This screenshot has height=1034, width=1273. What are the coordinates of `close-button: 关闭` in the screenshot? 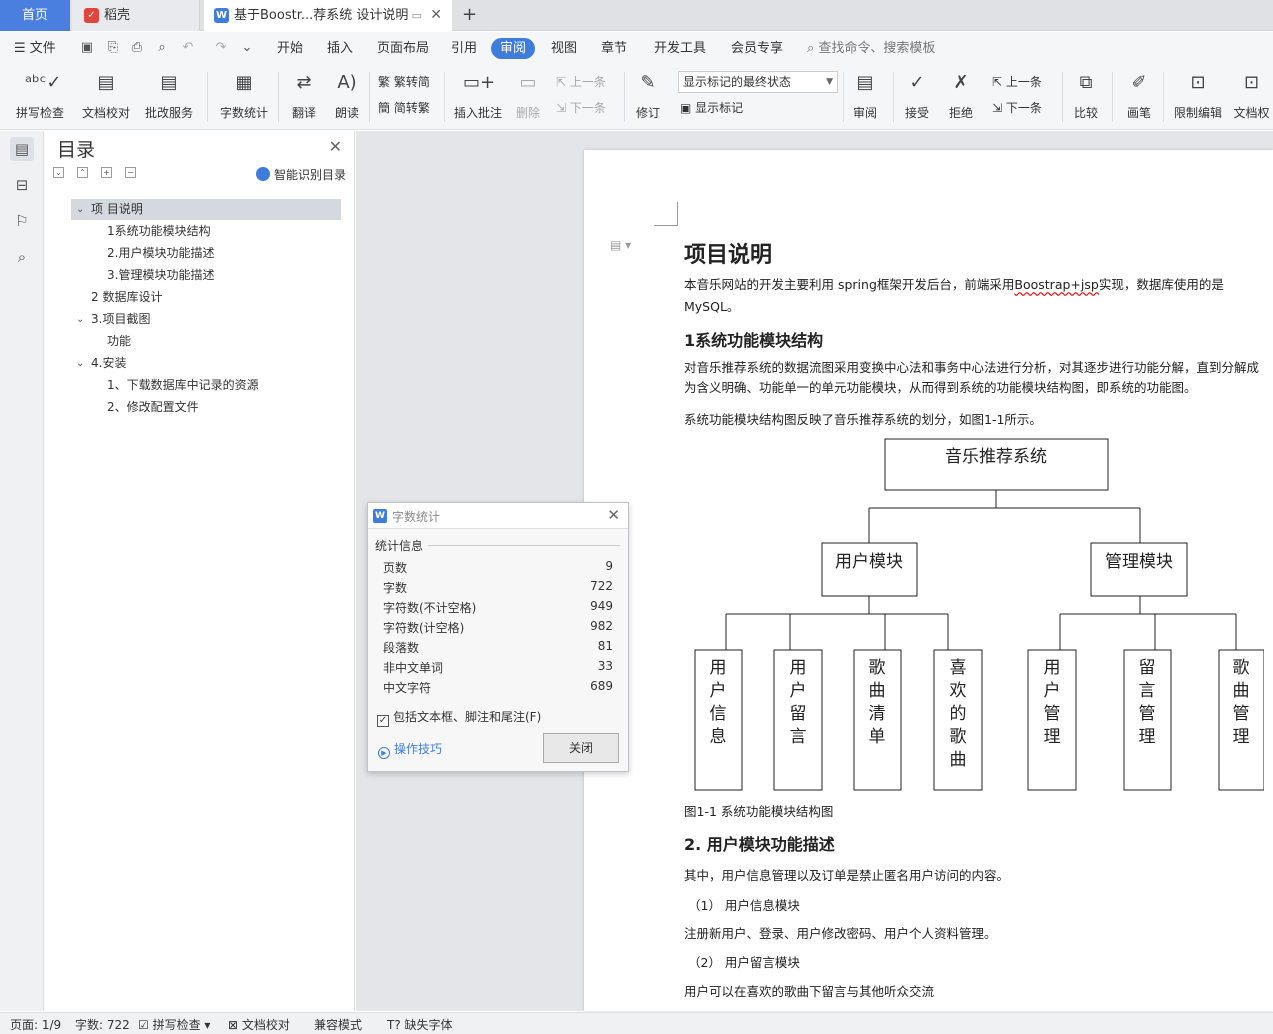 It's located at (581, 748).